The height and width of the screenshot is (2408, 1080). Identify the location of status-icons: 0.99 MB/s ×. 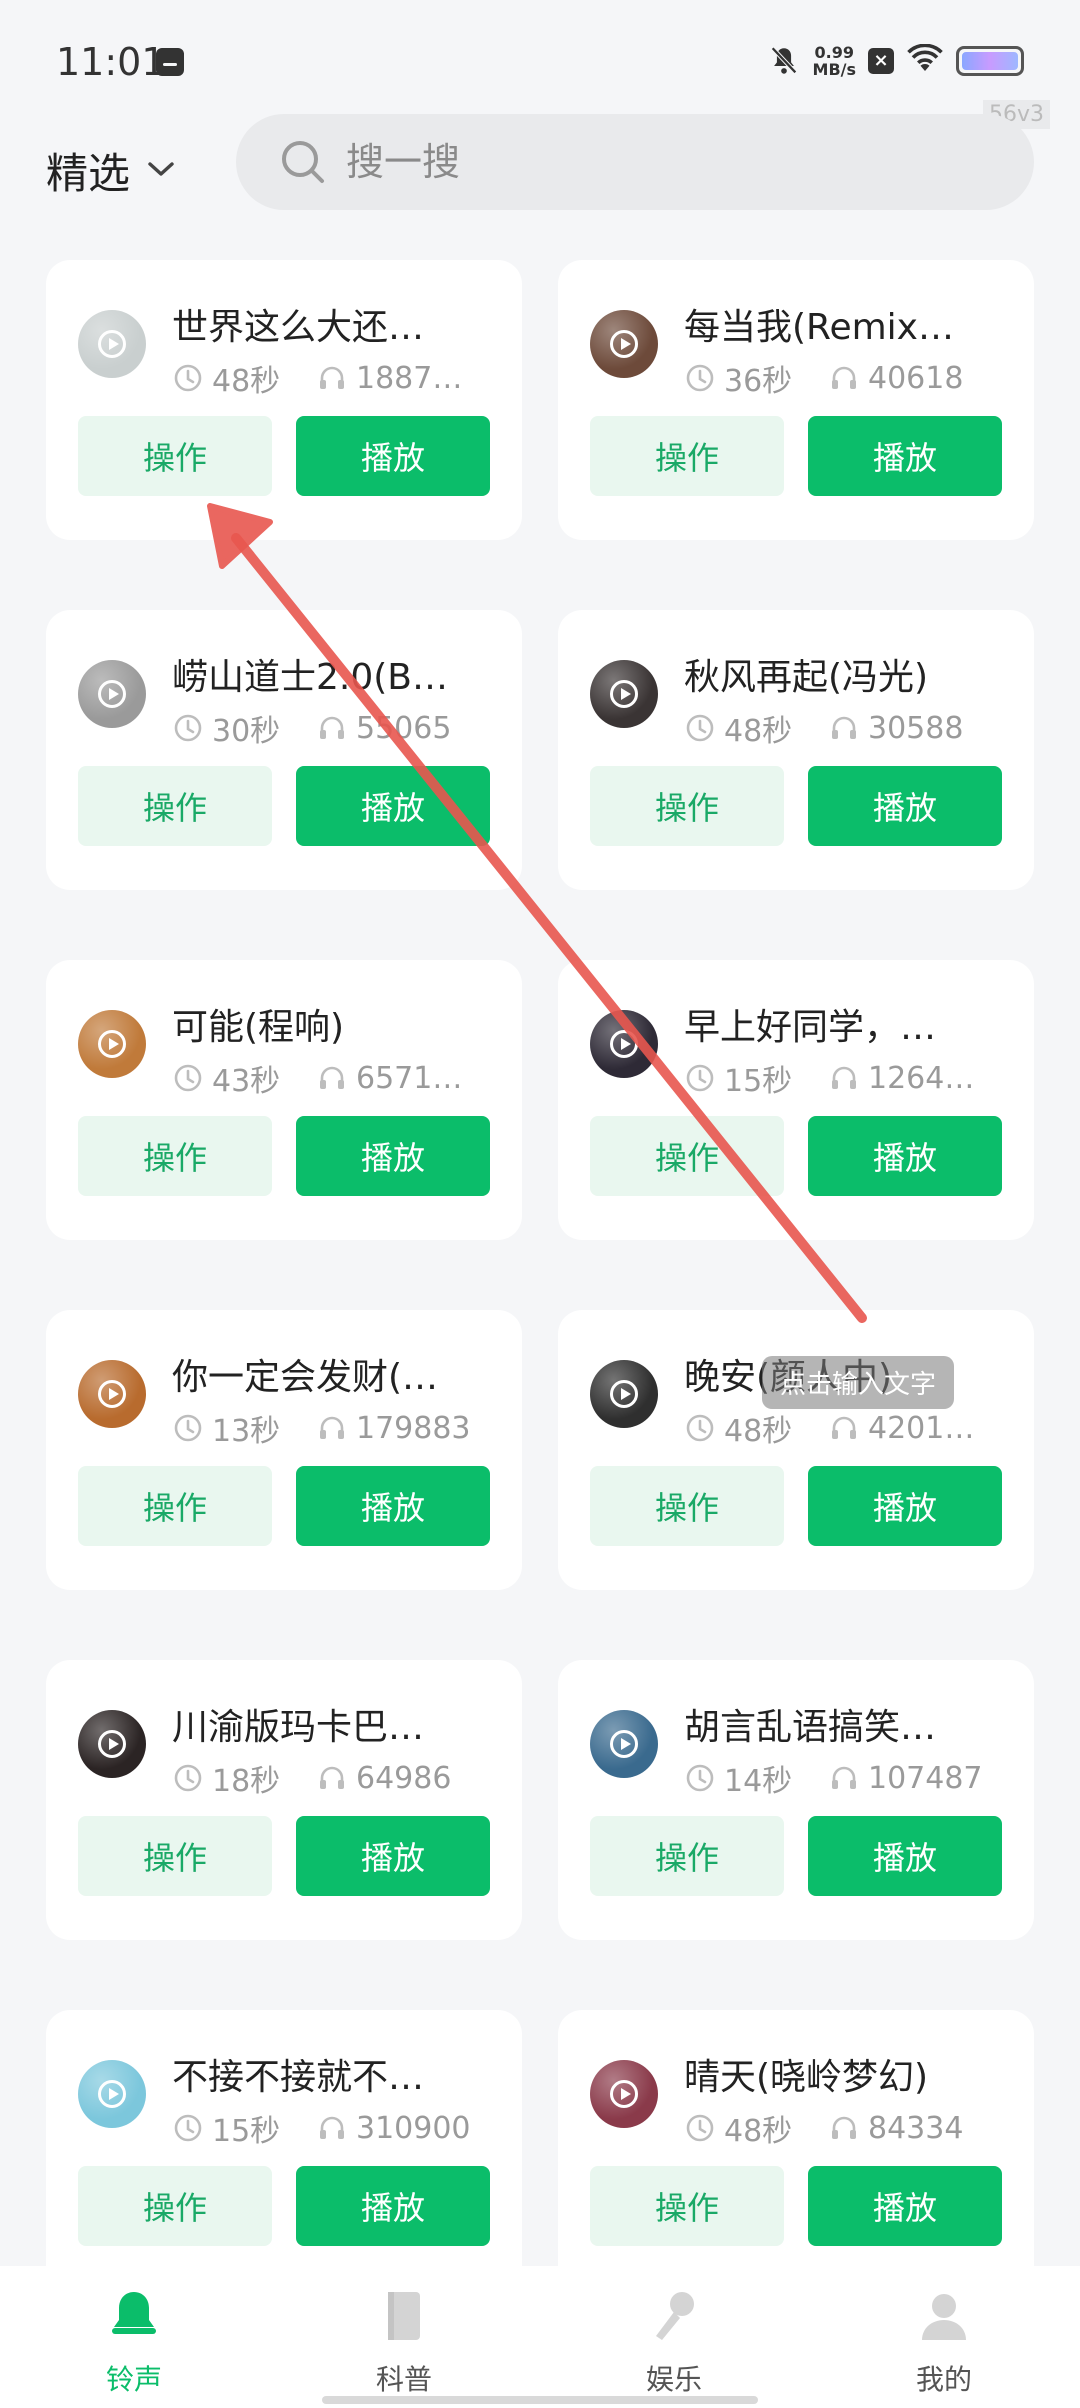
(895, 61).